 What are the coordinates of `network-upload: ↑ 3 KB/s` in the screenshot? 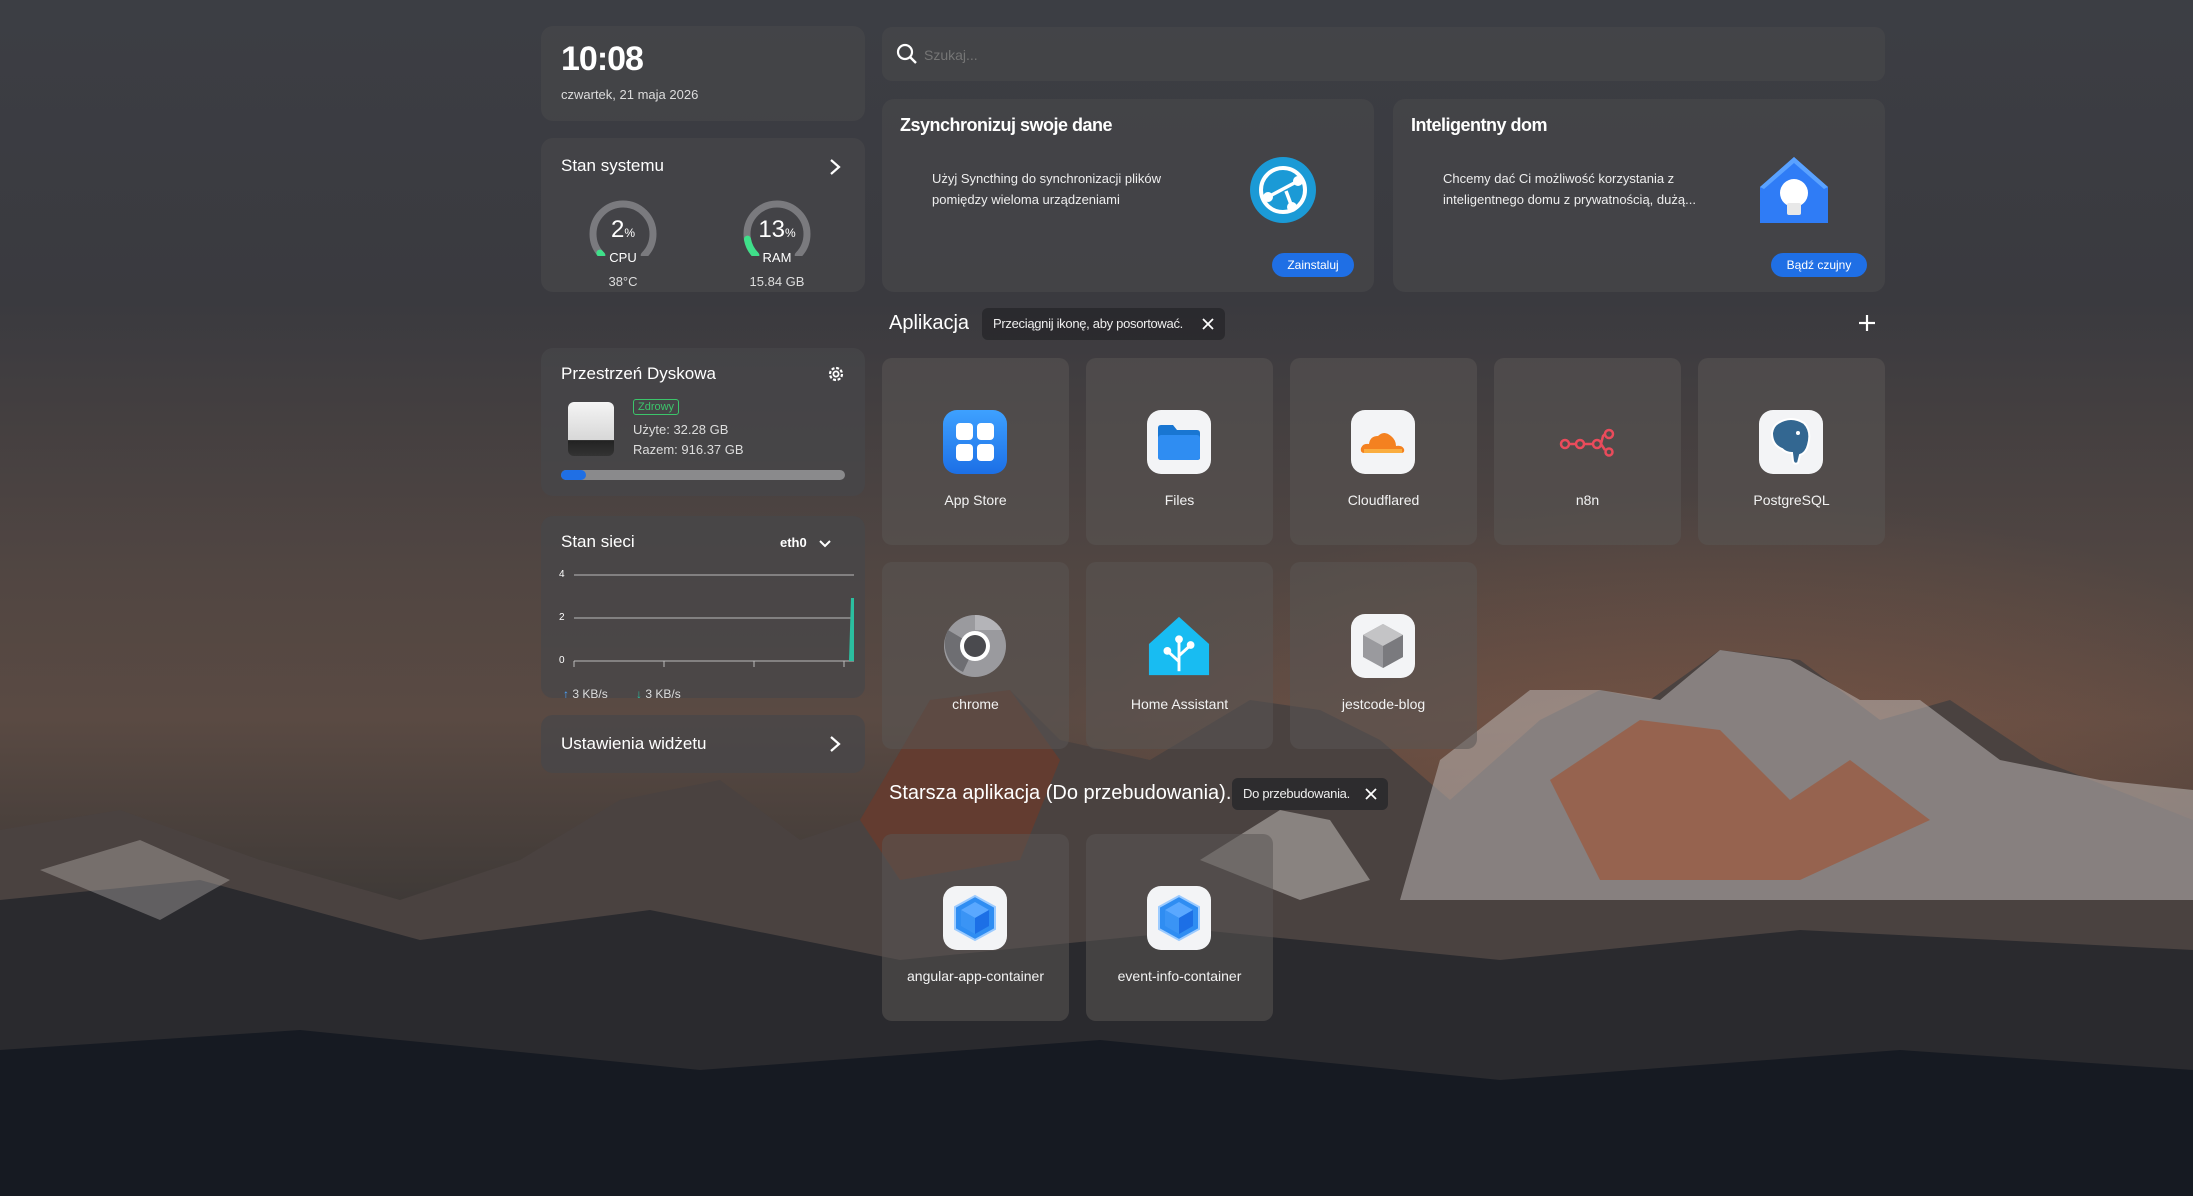 It's located at (585, 692).